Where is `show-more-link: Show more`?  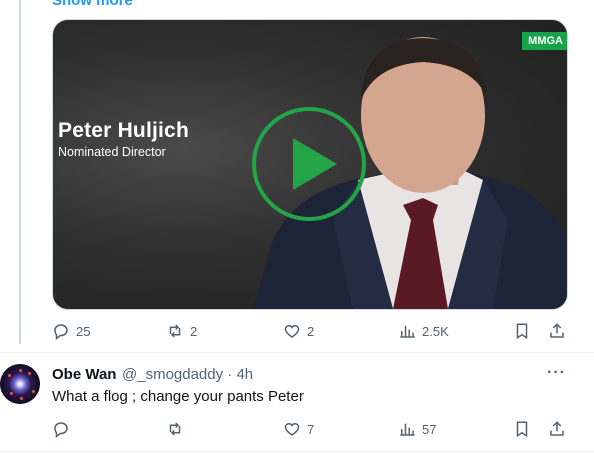 show-more-link: Show more is located at coordinates (92, 4).